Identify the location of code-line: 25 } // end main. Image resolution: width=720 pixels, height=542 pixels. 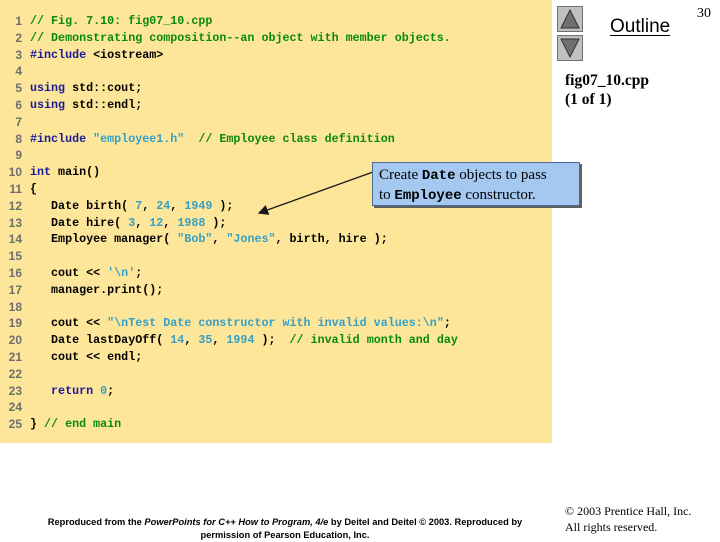
(276, 424).